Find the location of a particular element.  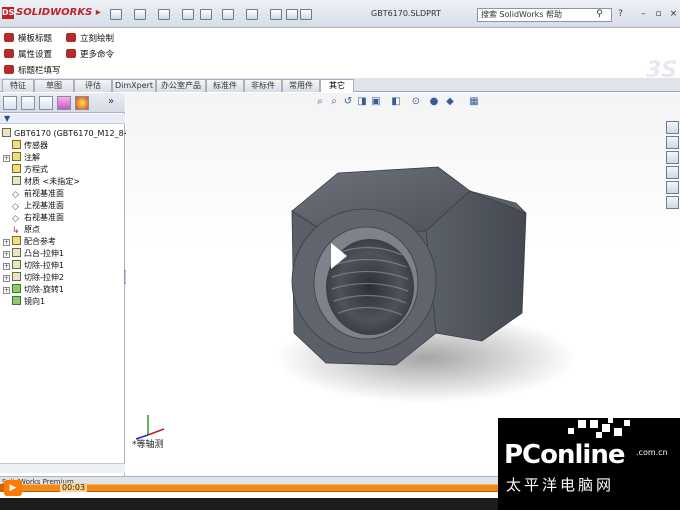

tree-item-label: 材质 <未指定> is located at coordinates (52, 181).